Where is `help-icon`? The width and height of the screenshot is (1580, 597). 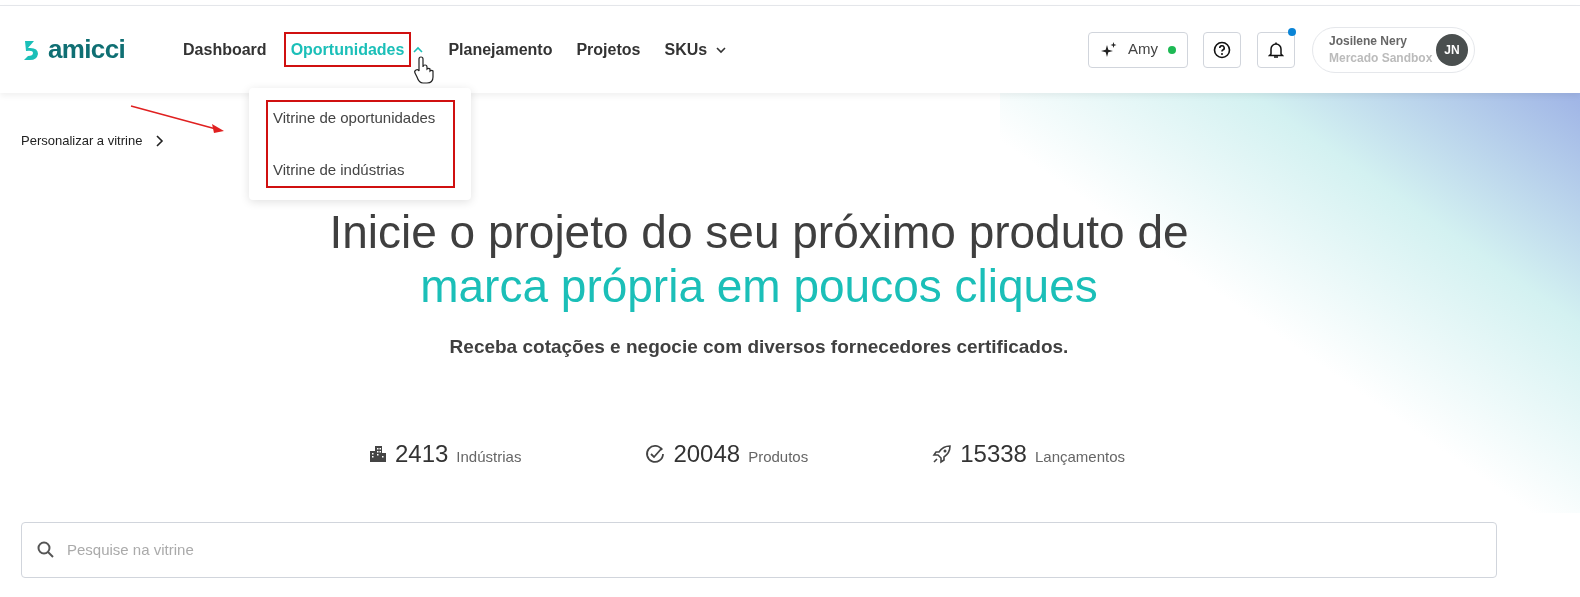 help-icon is located at coordinates (1222, 49).